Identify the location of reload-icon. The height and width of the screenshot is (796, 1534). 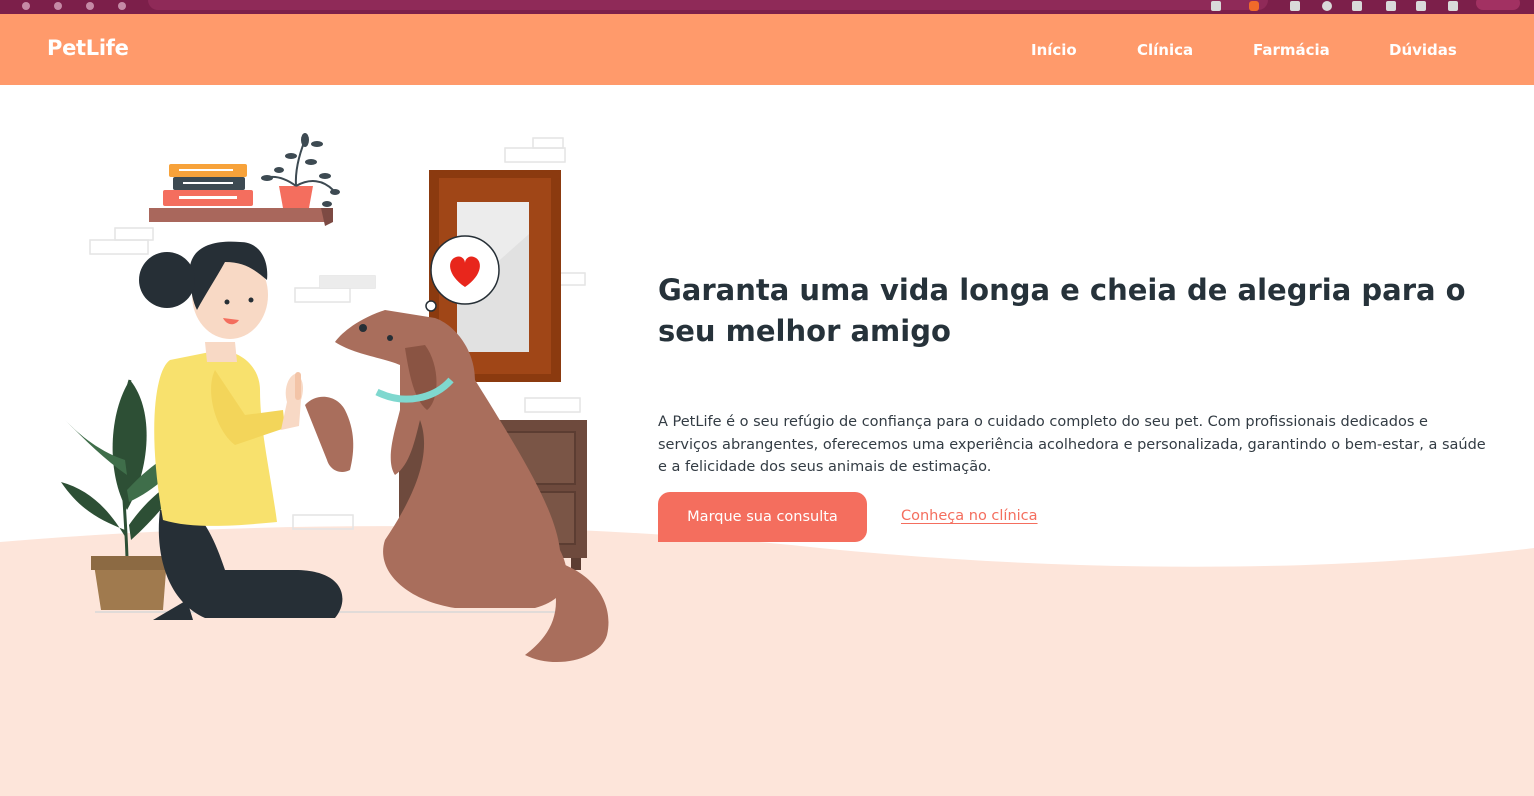
(58, 6).